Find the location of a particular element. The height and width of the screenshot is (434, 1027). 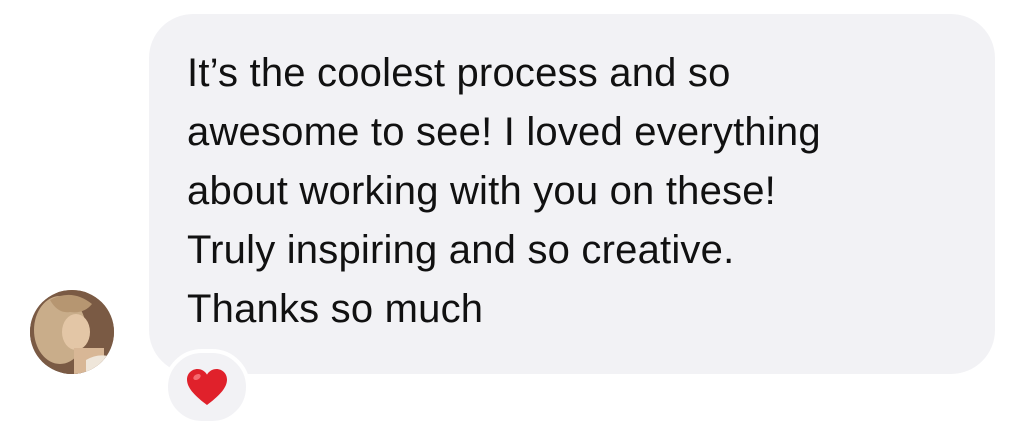

sender-avatar is located at coordinates (72, 332).